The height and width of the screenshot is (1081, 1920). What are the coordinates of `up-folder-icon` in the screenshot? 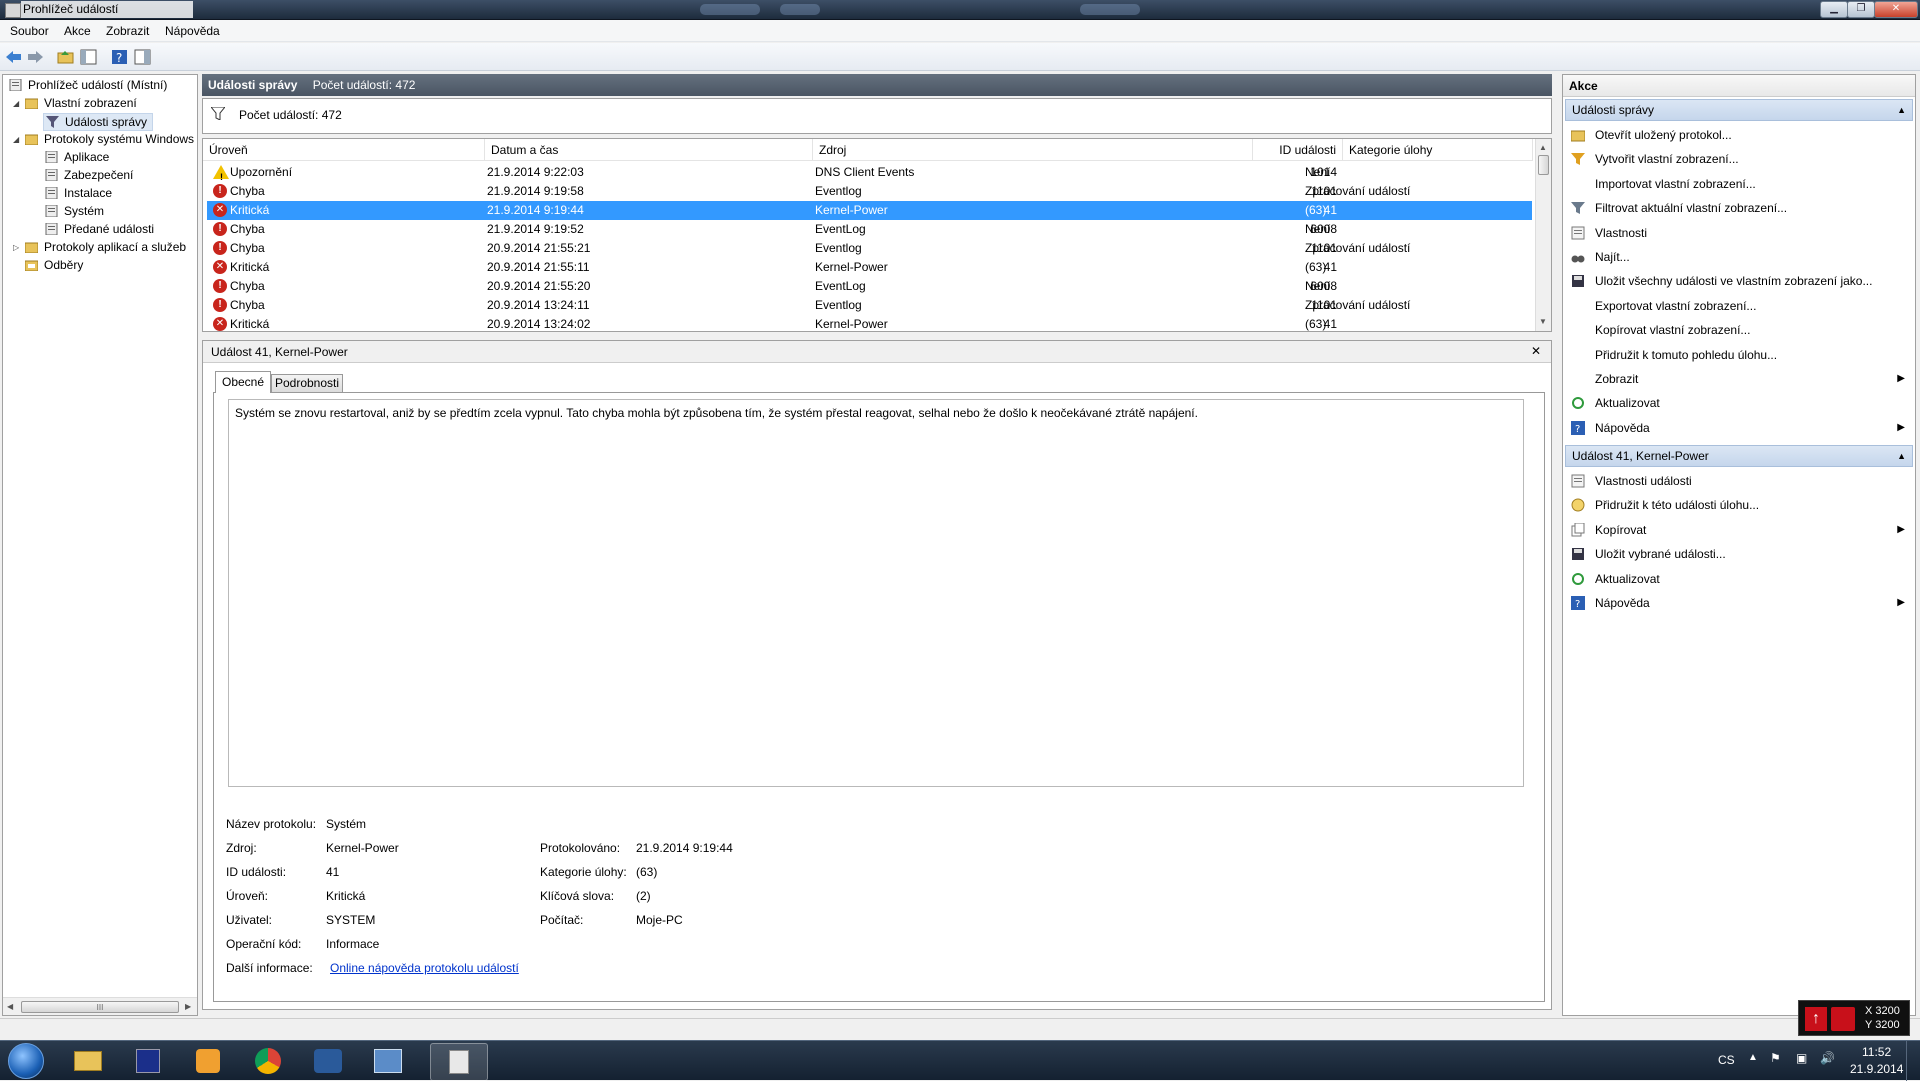 It's located at (65, 57).